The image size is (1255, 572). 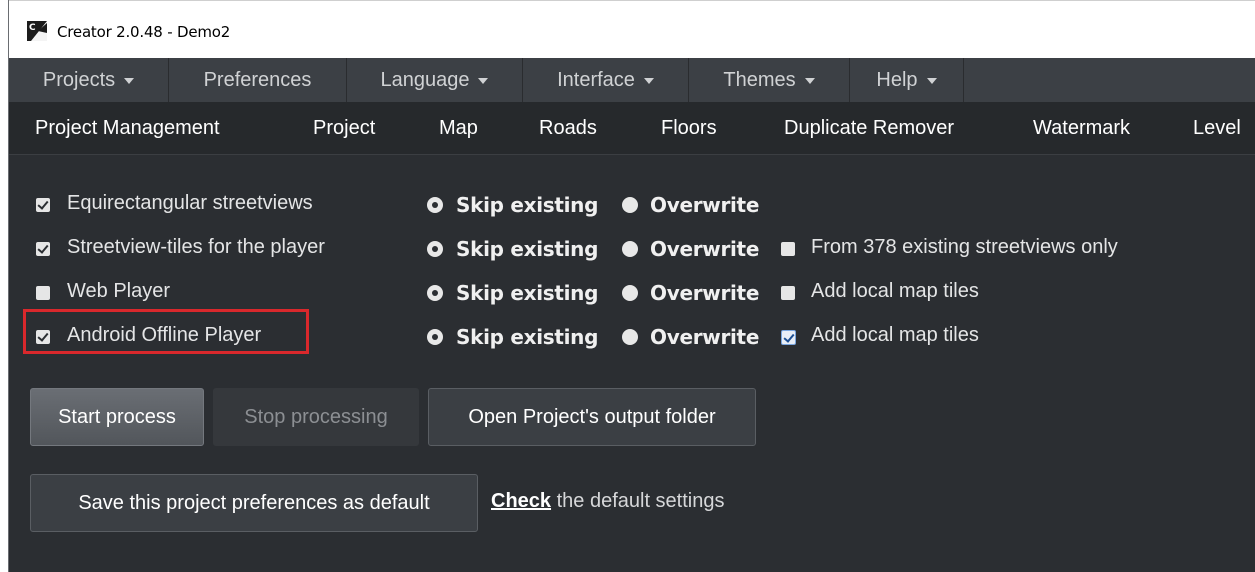 What do you see at coordinates (458, 128) in the screenshot?
I see `tab-map: Map` at bounding box center [458, 128].